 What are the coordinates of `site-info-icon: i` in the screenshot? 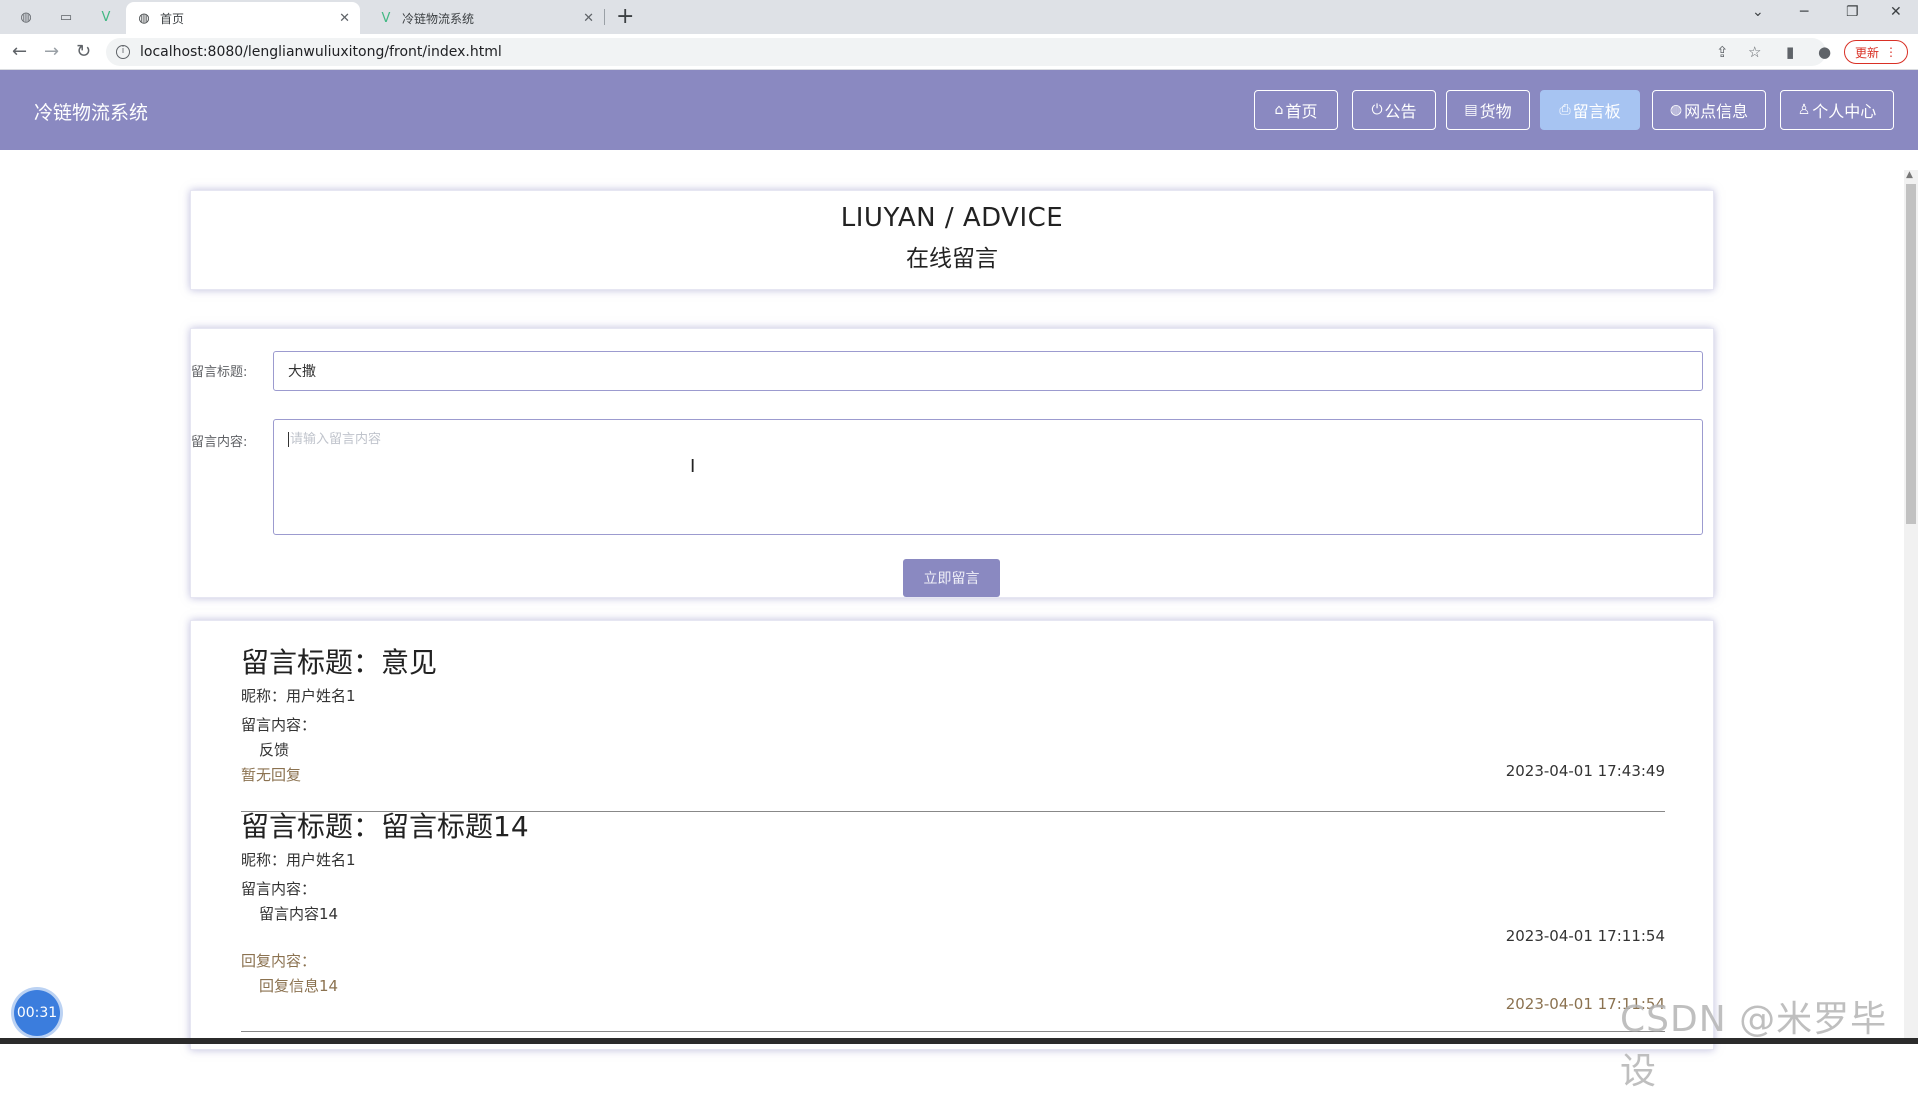 It's located at (123, 52).